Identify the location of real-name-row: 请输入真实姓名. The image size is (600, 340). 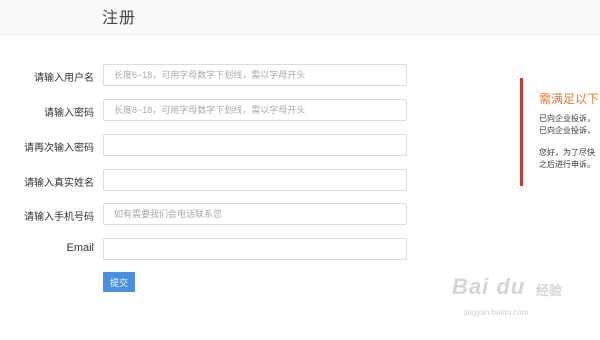
(210, 181).